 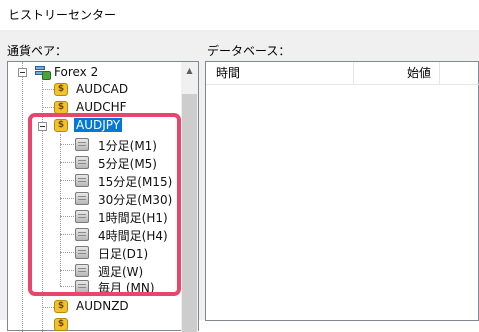 What do you see at coordinates (76, 72) in the screenshot?
I see `server-label: Forex 2` at bounding box center [76, 72].